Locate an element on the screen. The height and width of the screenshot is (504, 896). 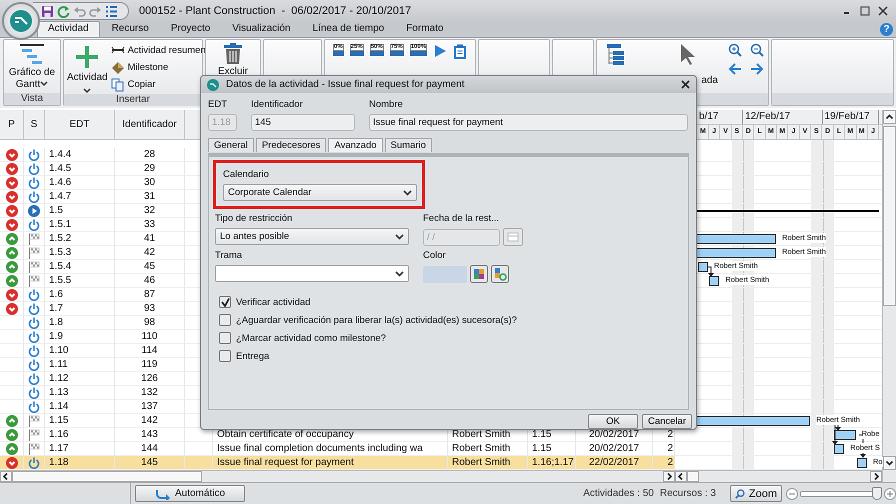
gantt-chart-button: Gráfico de Gantt is located at coordinates (32, 67).